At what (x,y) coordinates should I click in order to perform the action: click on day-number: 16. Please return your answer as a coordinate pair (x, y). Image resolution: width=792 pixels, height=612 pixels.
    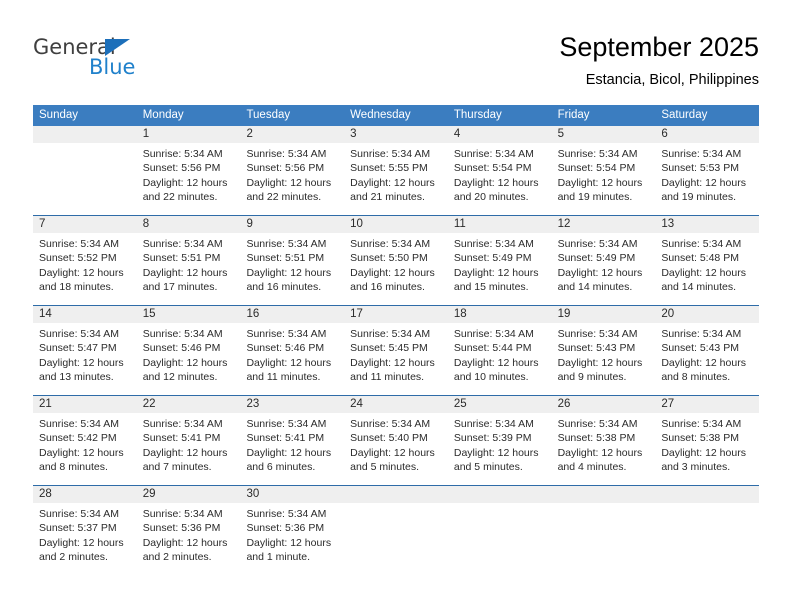
    Looking at the image, I should click on (292, 314).